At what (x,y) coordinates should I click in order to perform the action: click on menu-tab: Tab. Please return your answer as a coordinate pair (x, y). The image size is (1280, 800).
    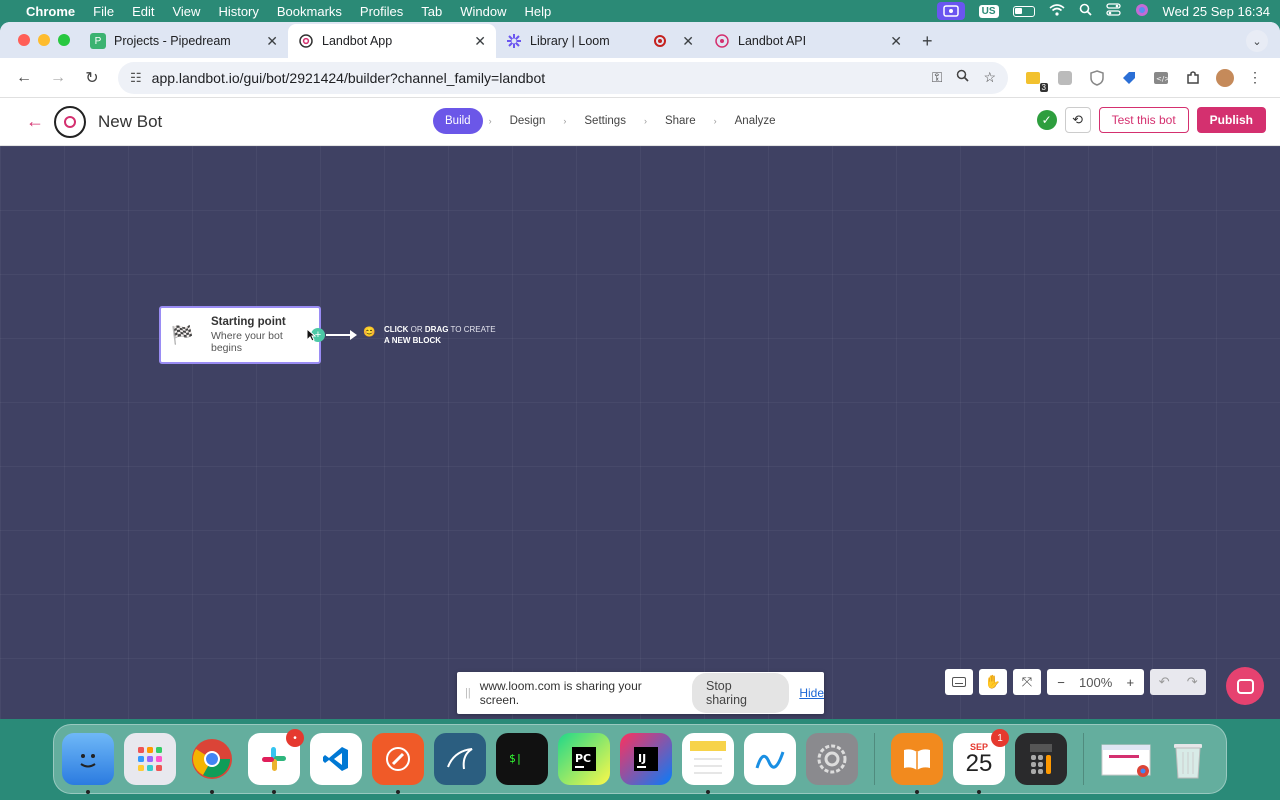
    Looking at the image, I should click on (431, 11).